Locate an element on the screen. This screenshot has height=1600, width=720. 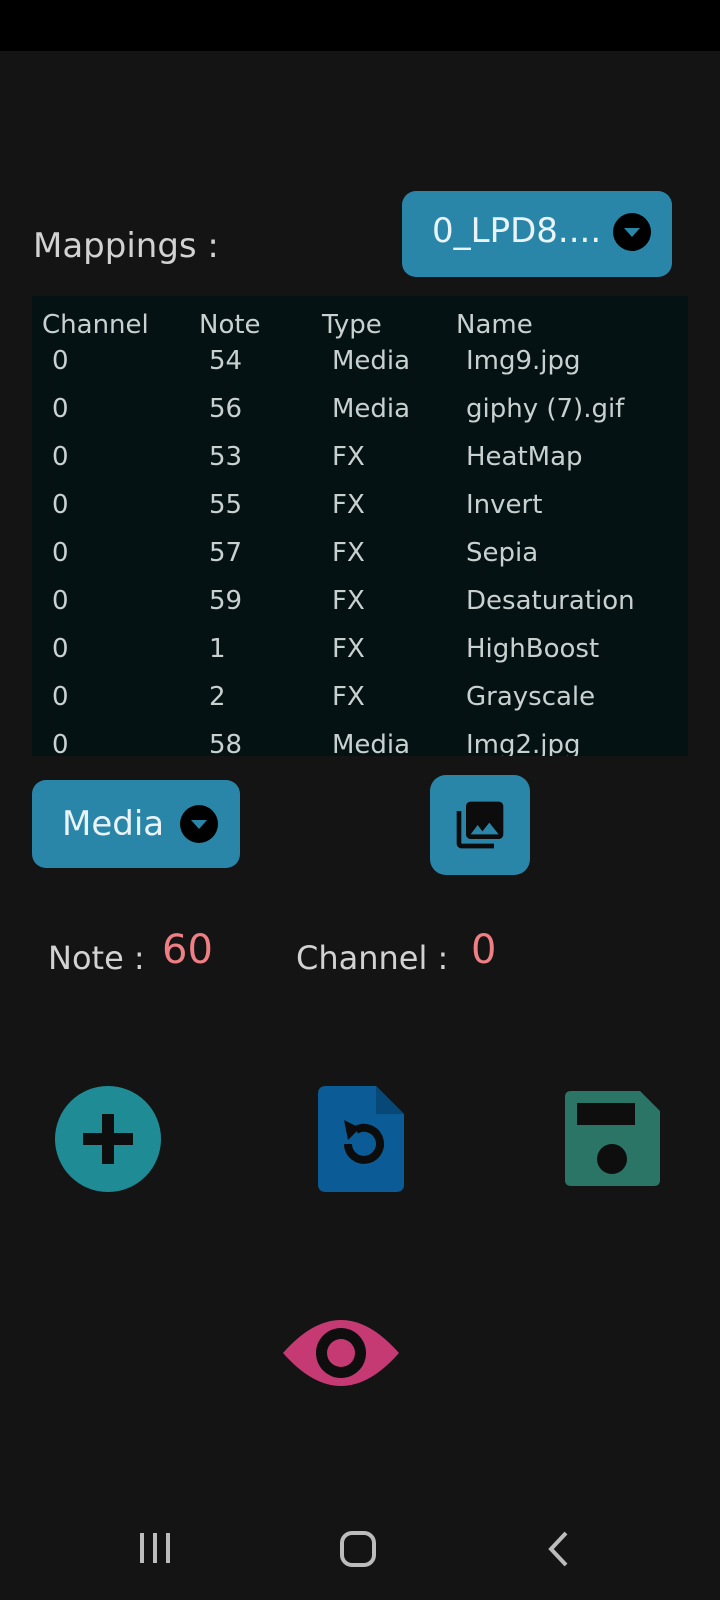
mappings-label: Mappings : is located at coordinates (126, 246).